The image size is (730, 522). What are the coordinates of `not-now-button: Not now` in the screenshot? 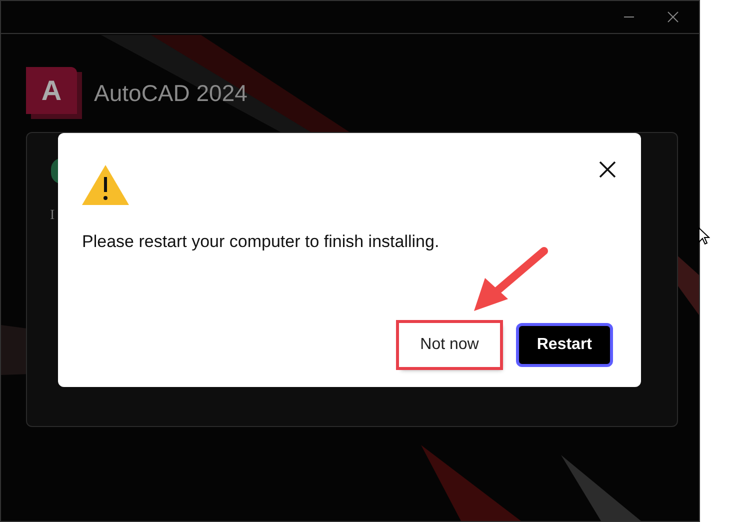 It's located at (449, 345).